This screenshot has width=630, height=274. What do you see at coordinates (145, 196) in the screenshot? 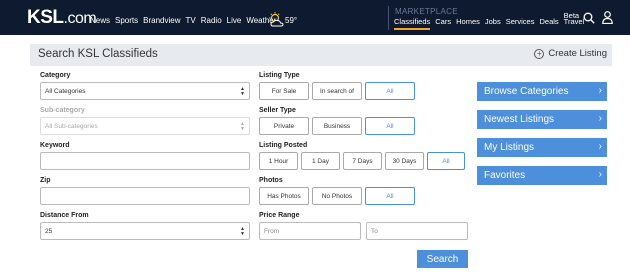
I see `zip-input` at bounding box center [145, 196].